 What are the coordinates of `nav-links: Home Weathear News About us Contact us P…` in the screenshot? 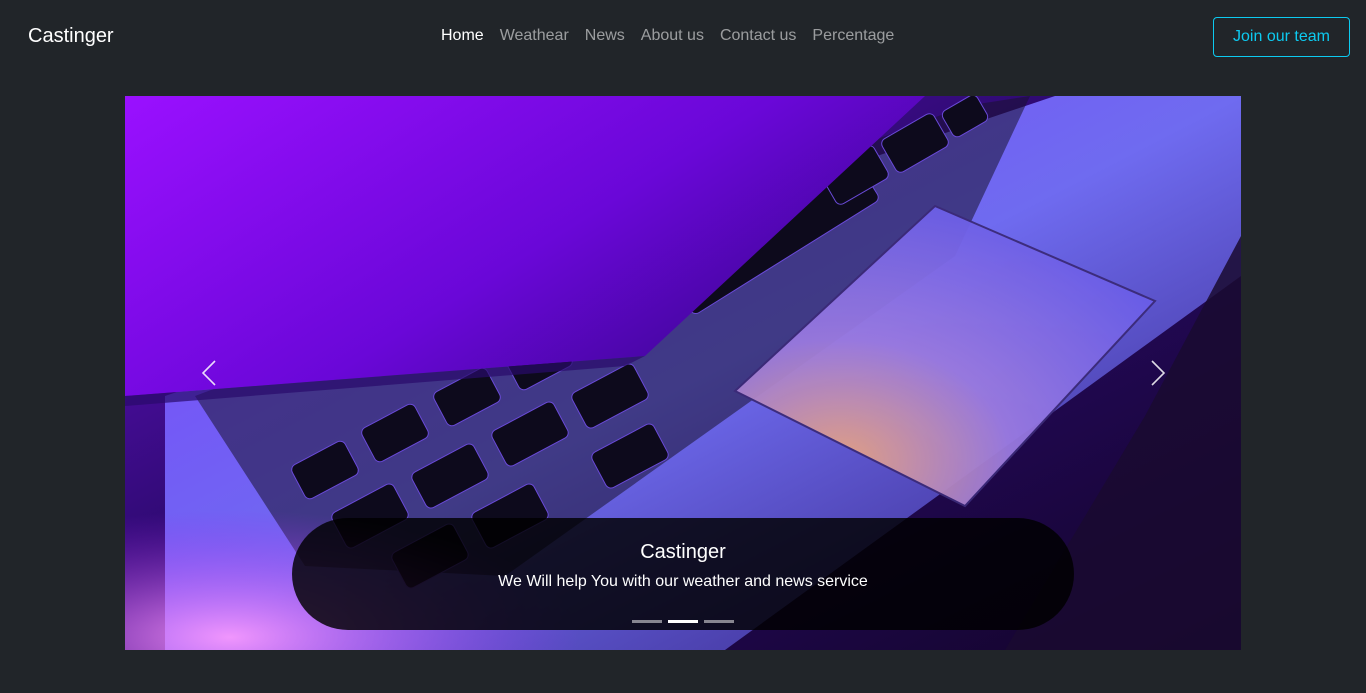 It's located at (667, 36).